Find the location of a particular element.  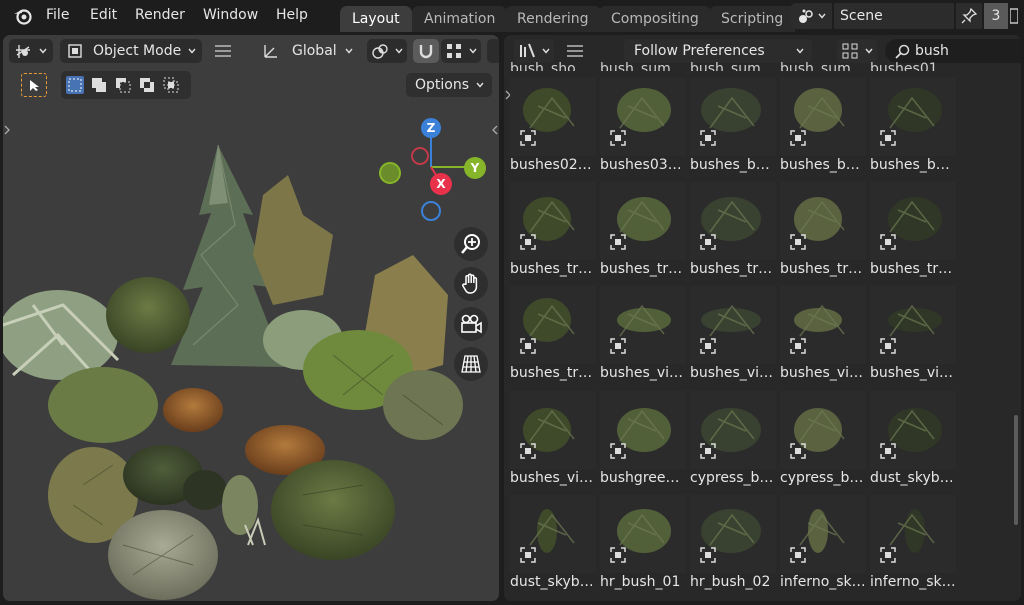

select-tool-button is located at coordinates (34, 85).